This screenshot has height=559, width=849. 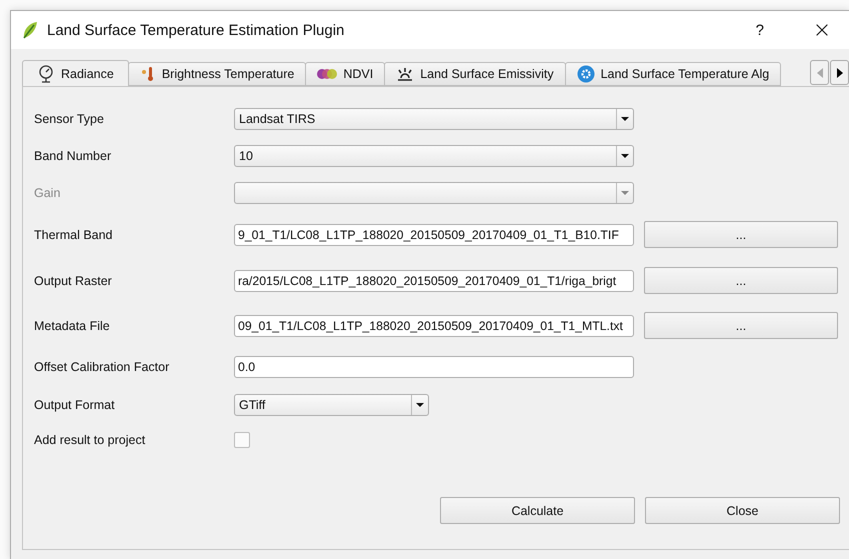 What do you see at coordinates (73, 281) in the screenshot?
I see `field-label: Output Raster` at bounding box center [73, 281].